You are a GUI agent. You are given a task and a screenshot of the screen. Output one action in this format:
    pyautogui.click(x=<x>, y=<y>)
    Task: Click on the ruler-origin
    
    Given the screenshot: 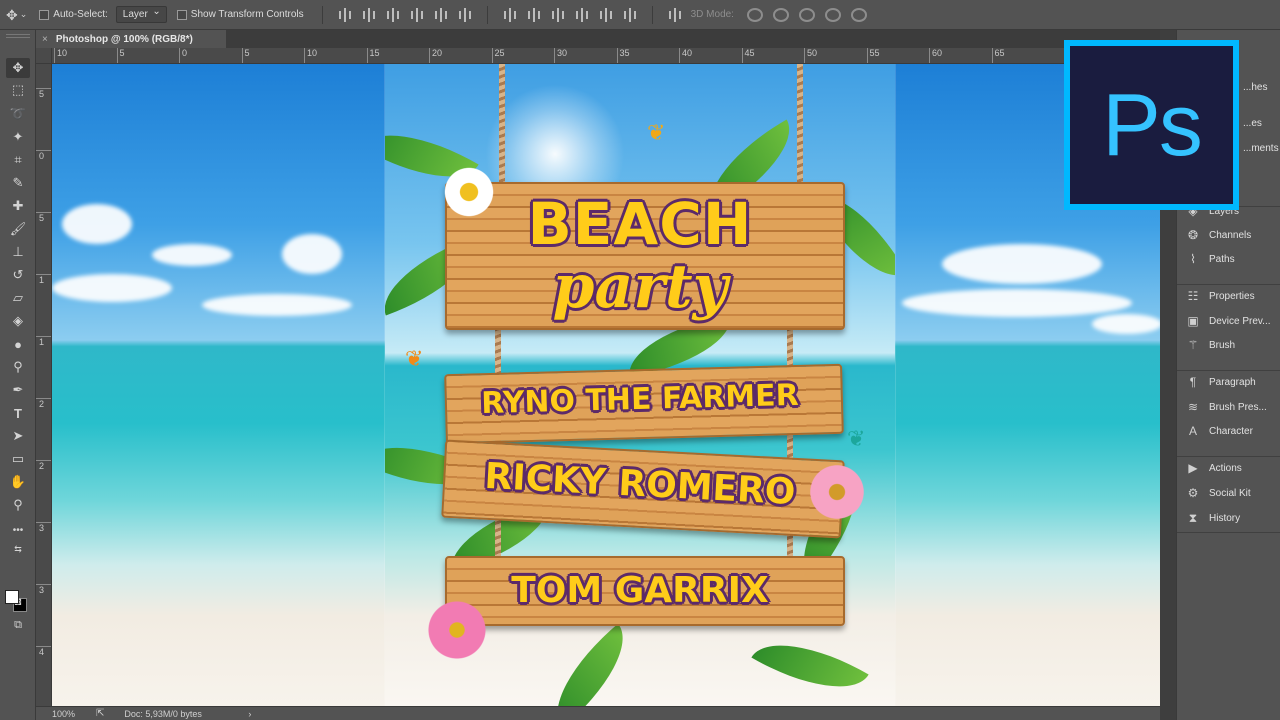 What is the action you would take?
    pyautogui.click(x=44, y=56)
    